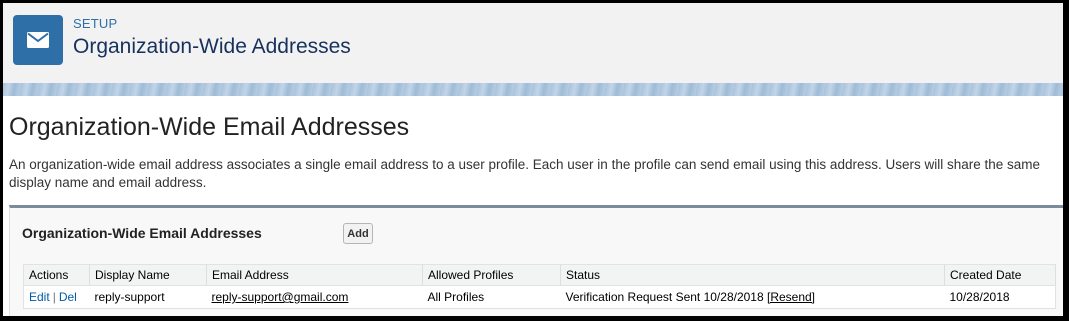 The image size is (1069, 321). Describe the element at coordinates (533, 89) in the screenshot. I see `header-decoration` at that location.